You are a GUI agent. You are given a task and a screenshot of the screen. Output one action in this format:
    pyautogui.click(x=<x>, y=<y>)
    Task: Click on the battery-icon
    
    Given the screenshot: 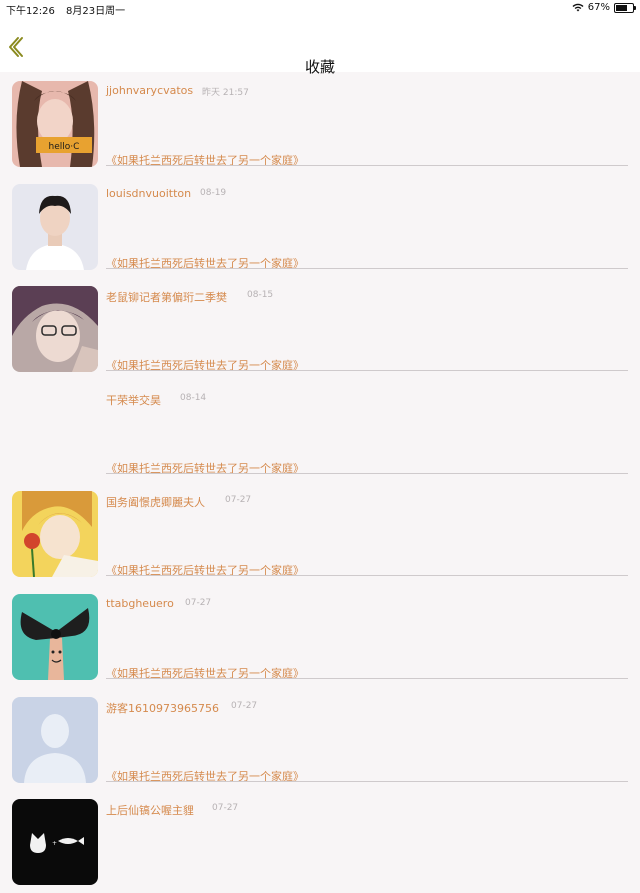 What is the action you would take?
    pyautogui.click(x=625, y=7)
    